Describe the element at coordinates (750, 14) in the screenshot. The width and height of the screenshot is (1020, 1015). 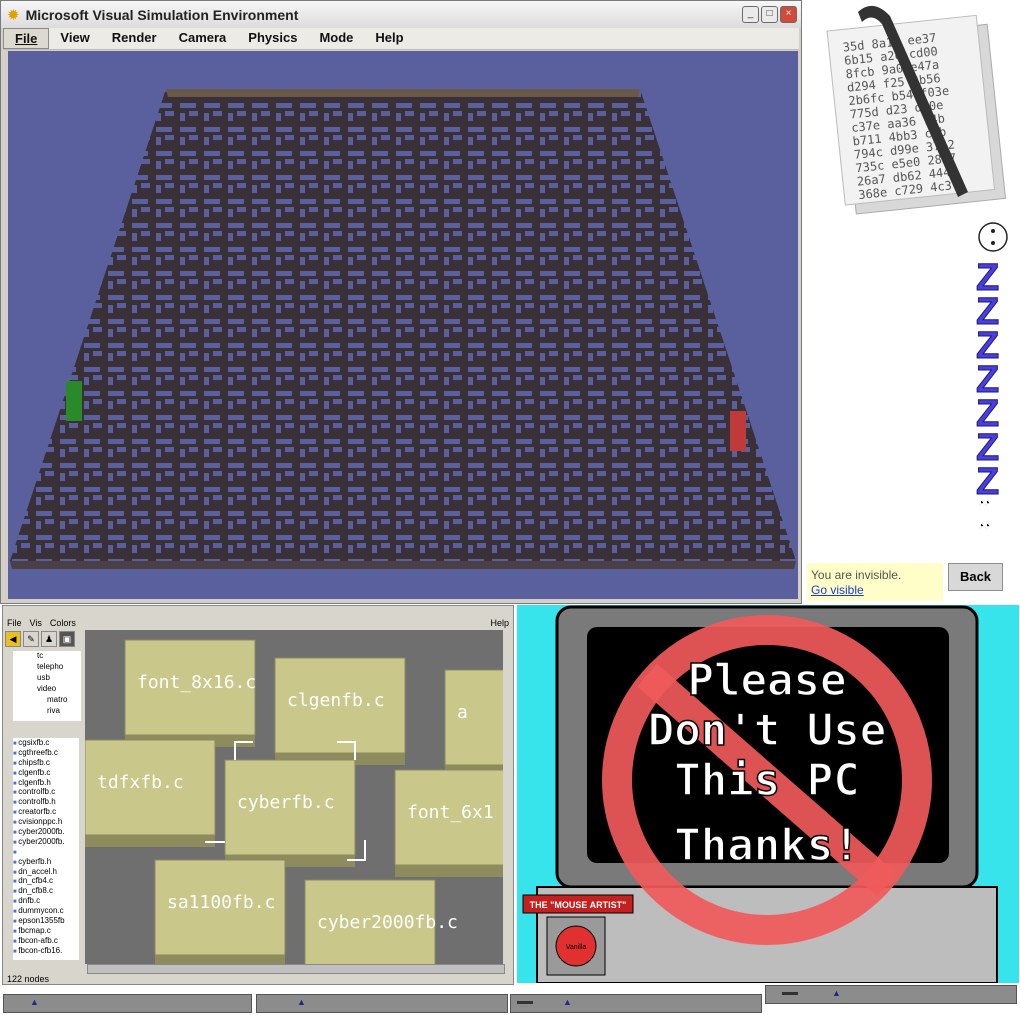
I see `minimize-button: _` at that location.